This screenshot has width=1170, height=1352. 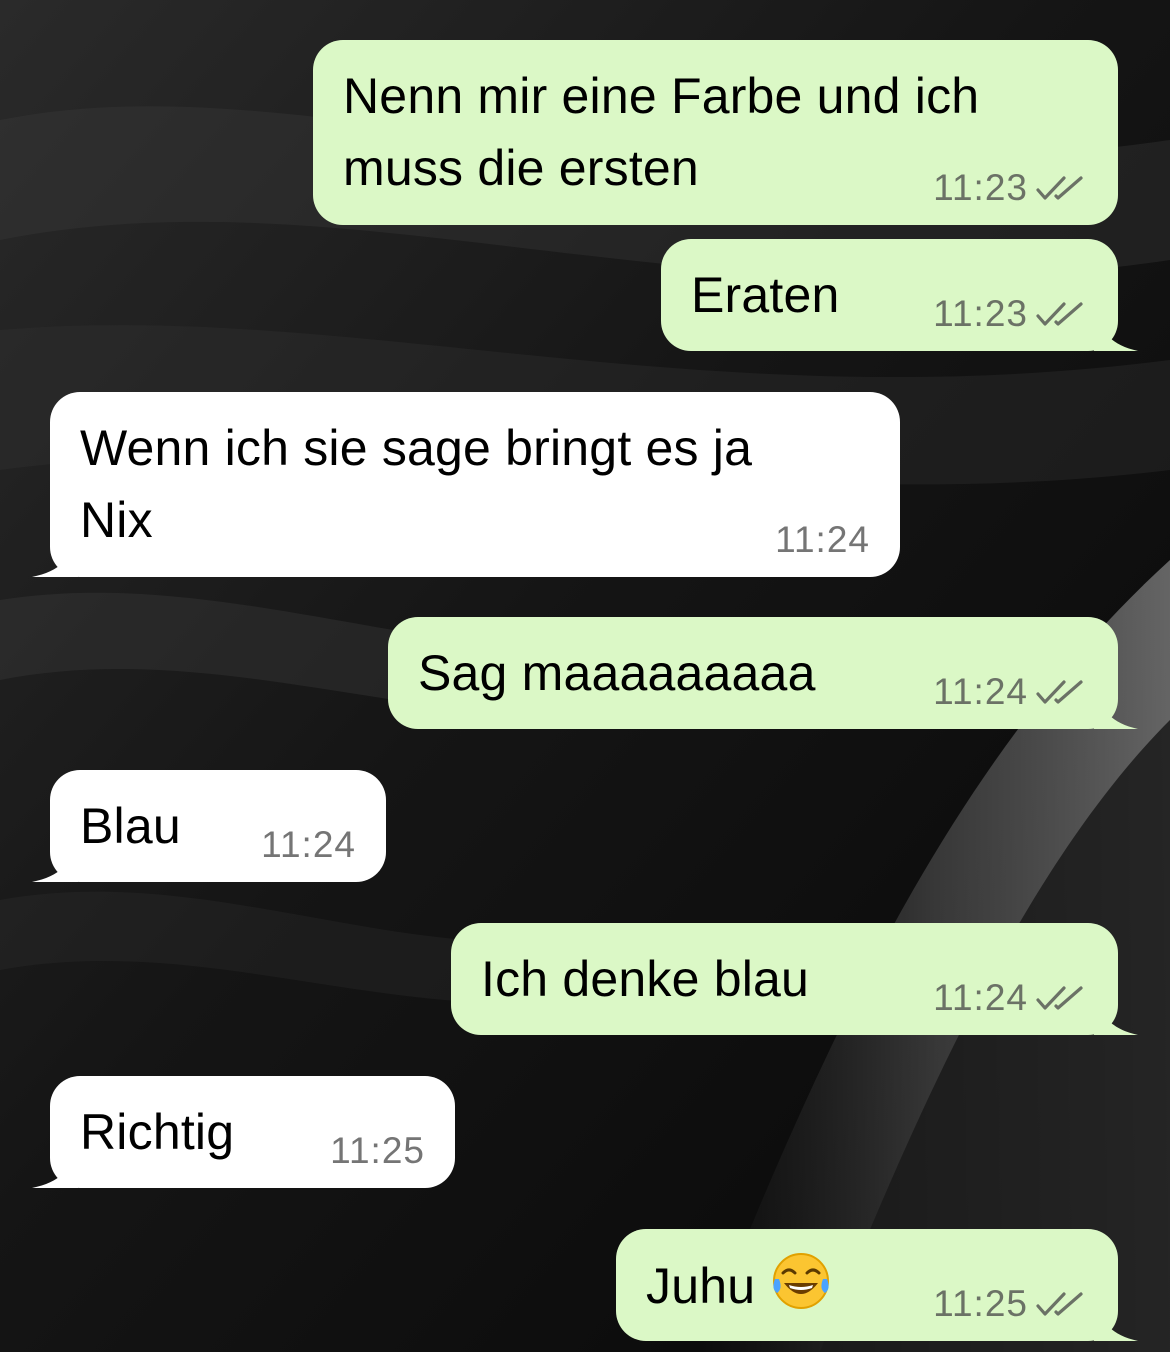 I want to click on outgoing-message-bubble: Sag maaaaaaaaa 11:24, so click(x=763, y=673).